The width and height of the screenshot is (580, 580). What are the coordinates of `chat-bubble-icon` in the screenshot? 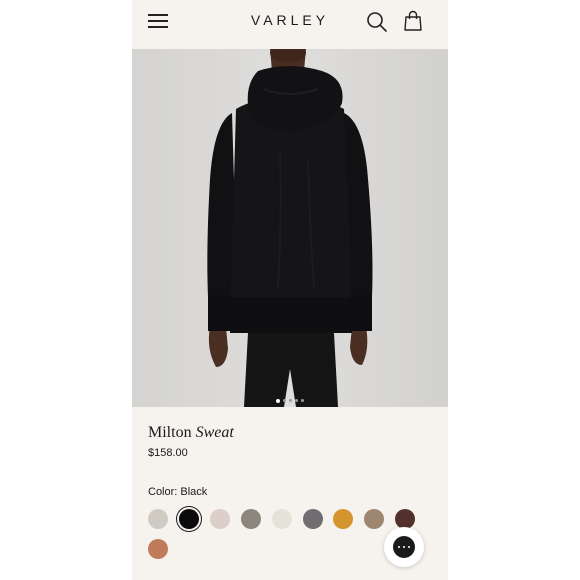 It's located at (404, 547).